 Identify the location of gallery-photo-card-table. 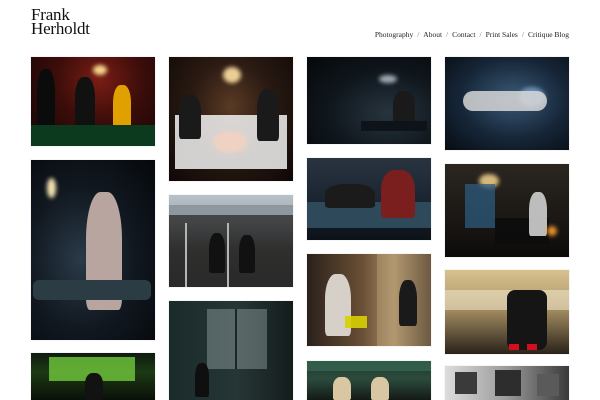
(93, 101).